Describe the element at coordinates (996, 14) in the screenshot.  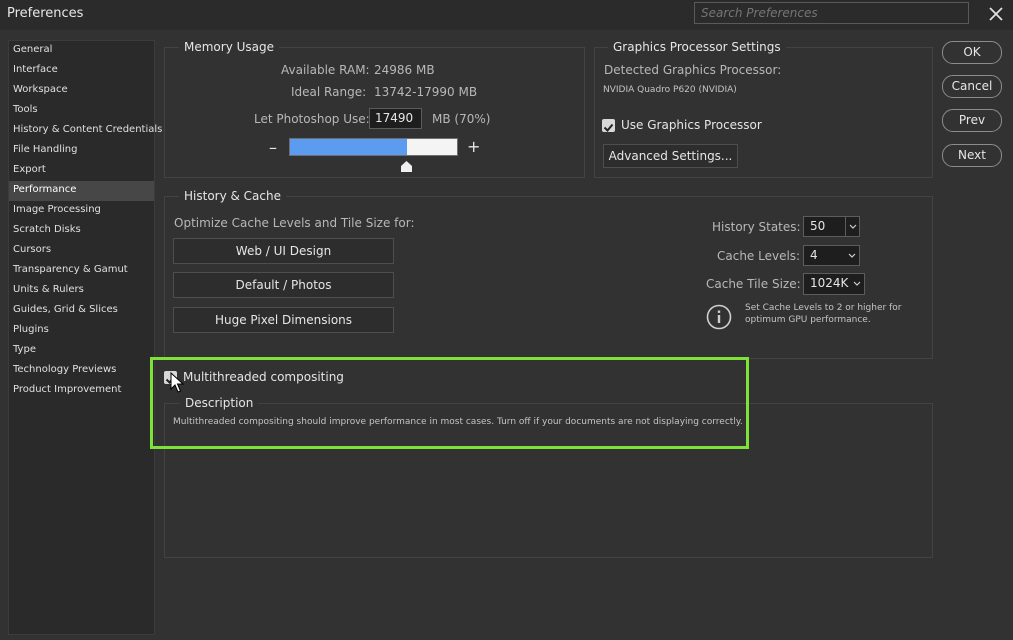
I see `close-icon` at that location.